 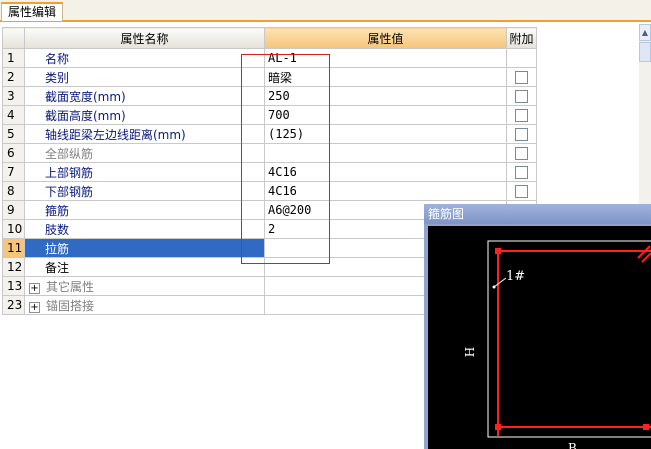 What do you see at coordinates (144, 172) in the screenshot?
I see `property-name: 上部钢筋` at bounding box center [144, 172].